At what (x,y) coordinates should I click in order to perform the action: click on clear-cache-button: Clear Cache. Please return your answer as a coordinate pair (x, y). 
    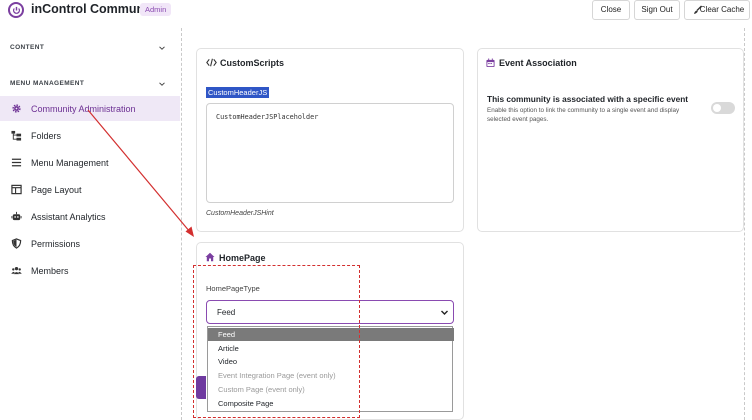
    Looking at the image, I should click on (717, 10).